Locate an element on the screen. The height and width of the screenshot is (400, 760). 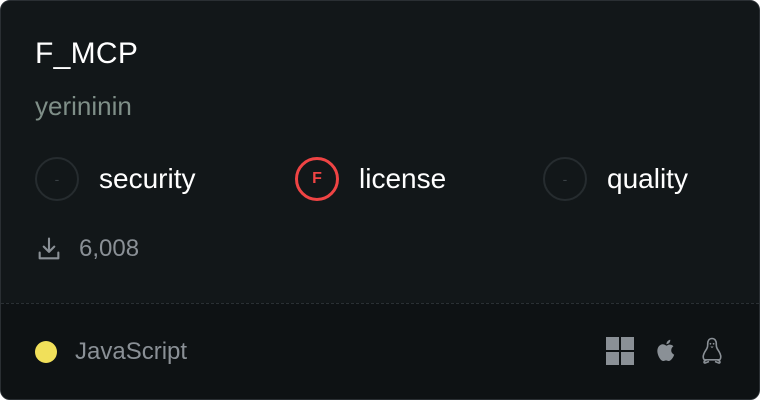
quality-grade-badge: - is located at coordinates (565, 179).